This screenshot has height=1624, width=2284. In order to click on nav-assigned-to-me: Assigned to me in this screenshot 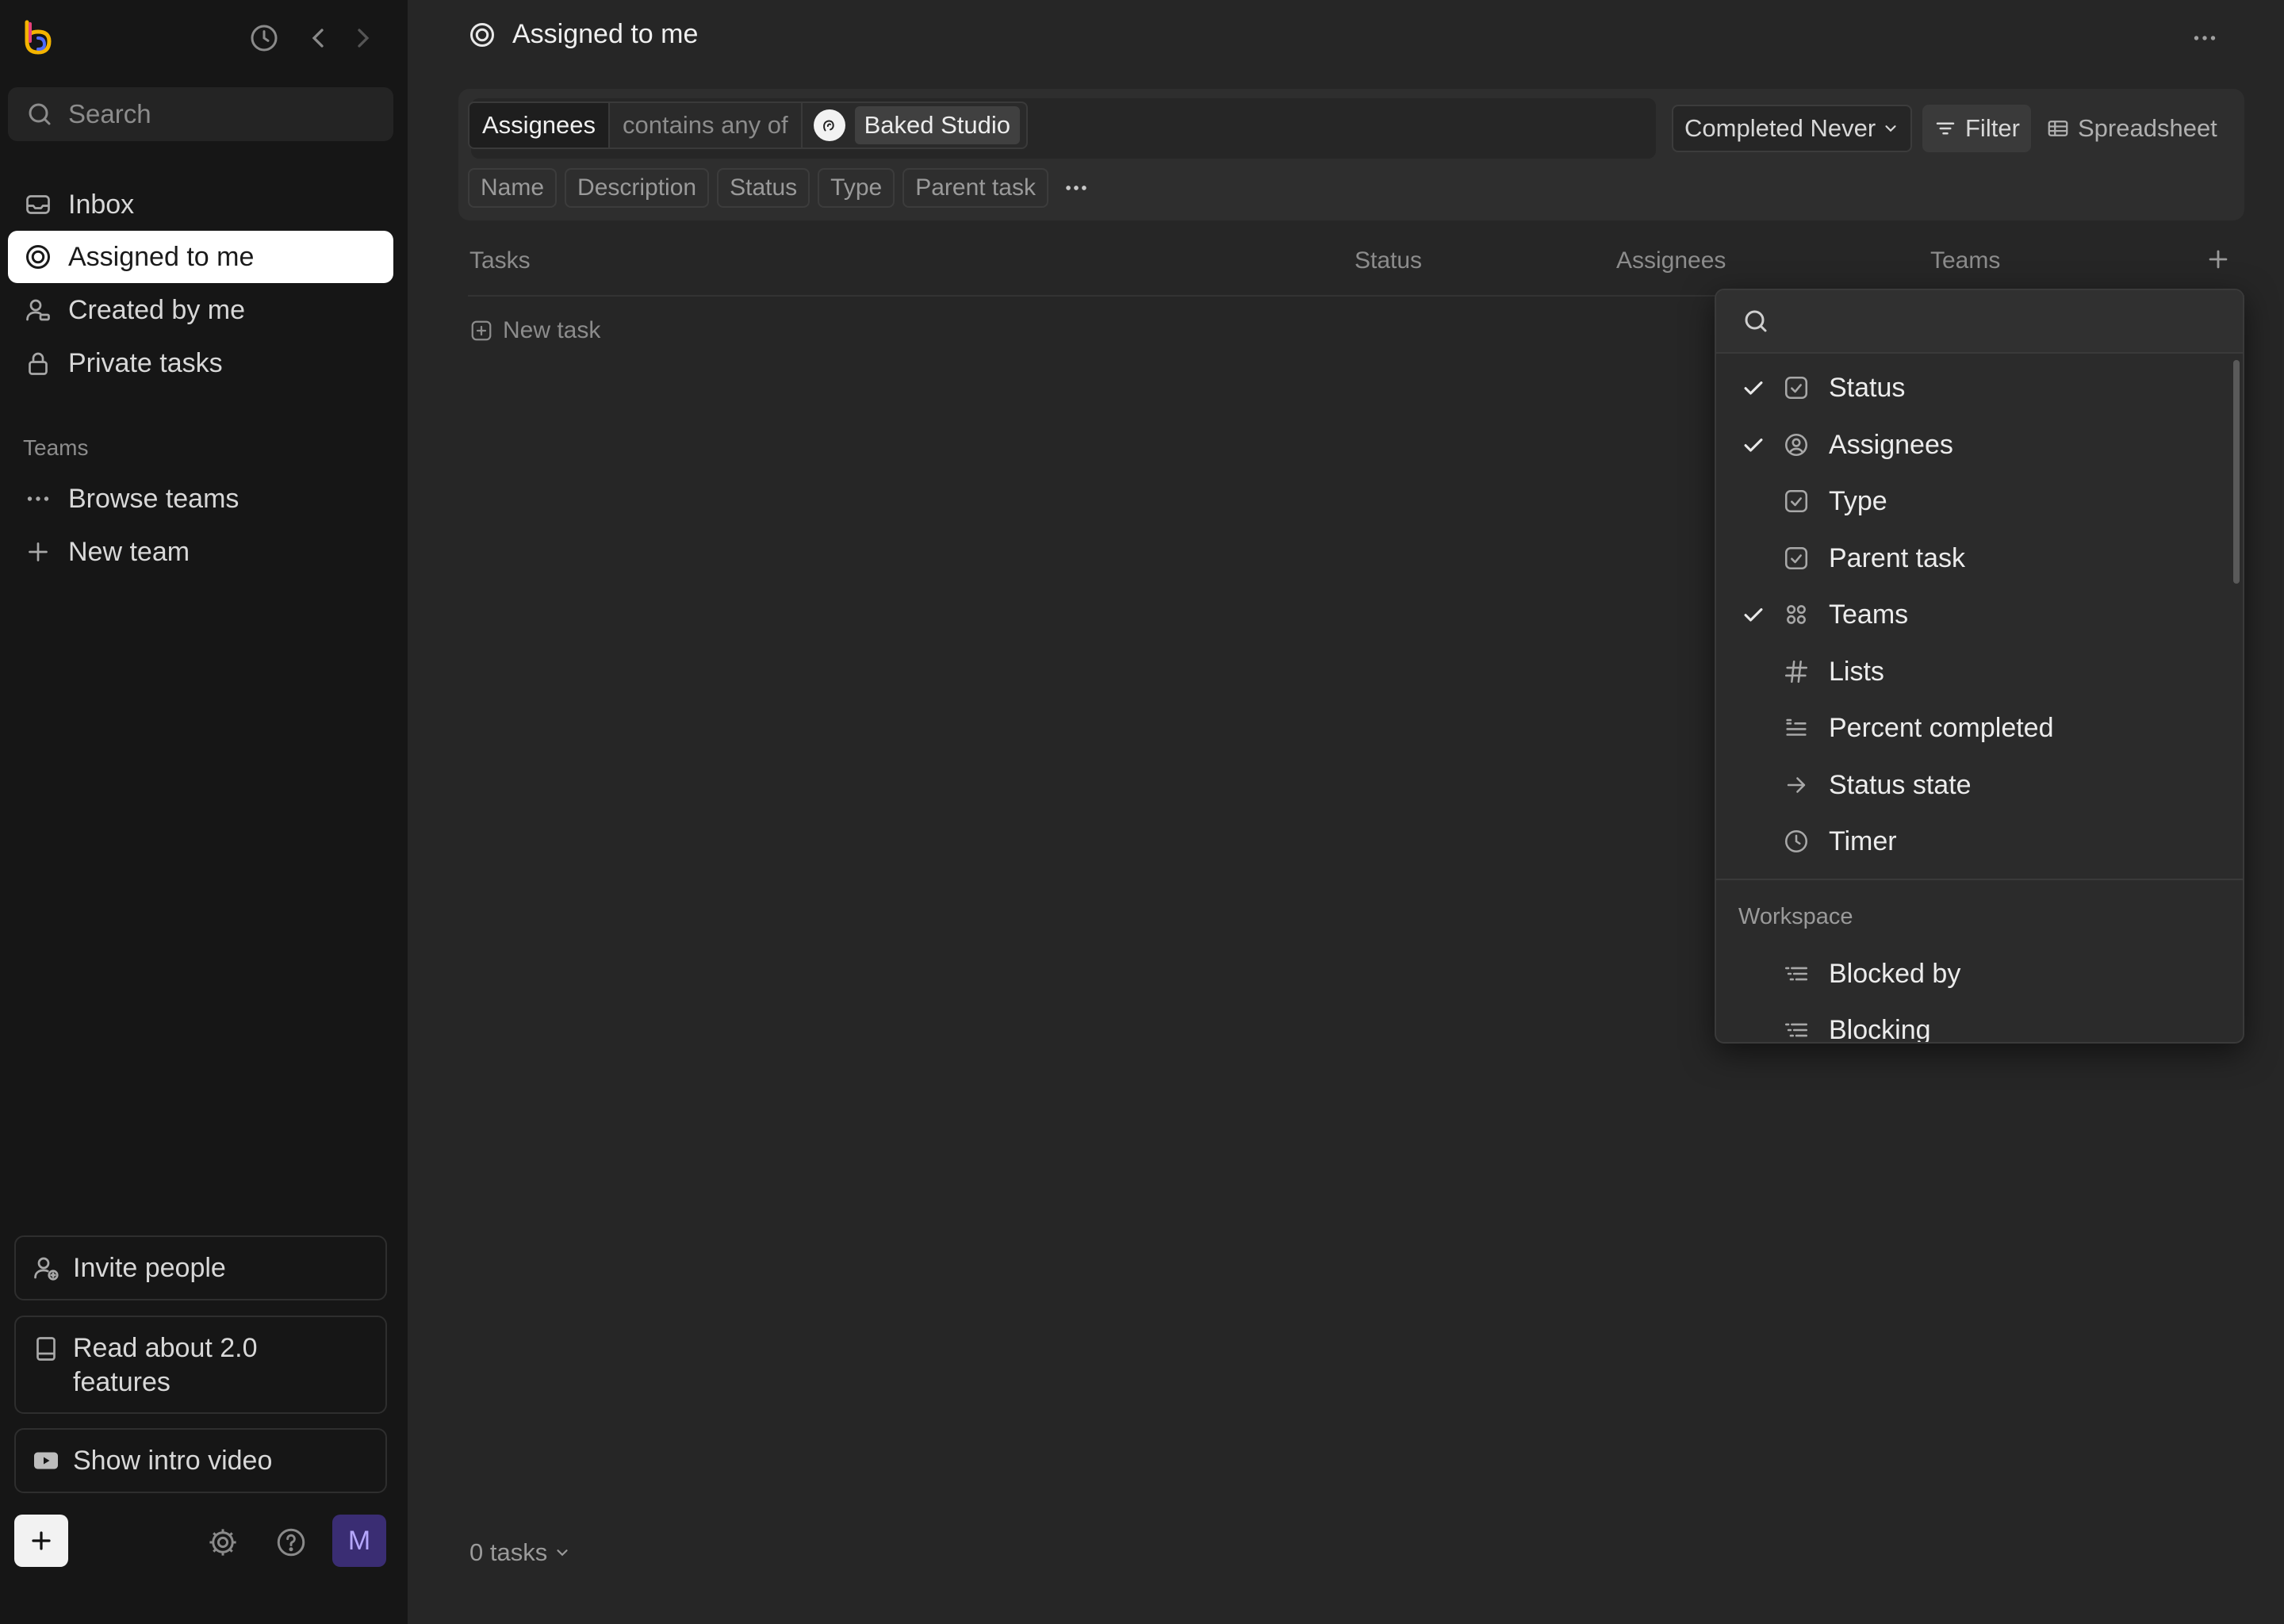, I will do `click(200, 257)`.